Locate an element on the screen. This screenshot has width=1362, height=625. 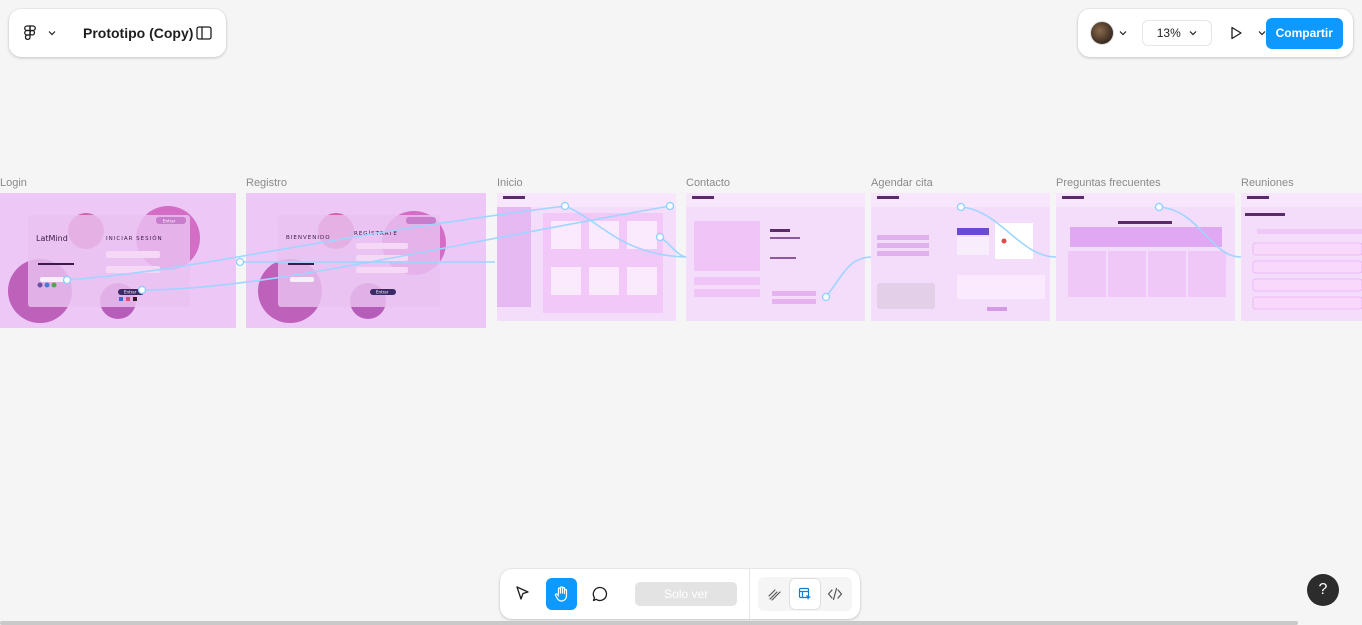
main-menu-button is located at coordinates (39, 33).